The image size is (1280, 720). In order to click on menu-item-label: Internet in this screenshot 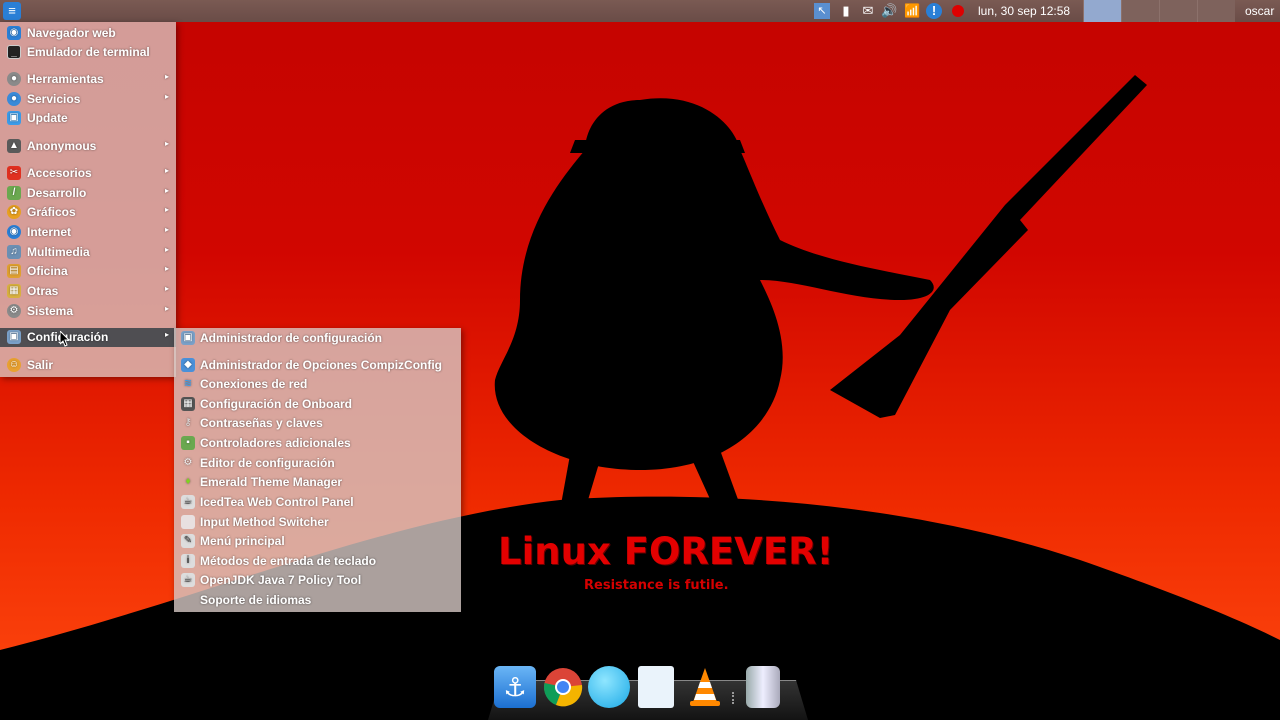, I will do `click(49, 232)`.